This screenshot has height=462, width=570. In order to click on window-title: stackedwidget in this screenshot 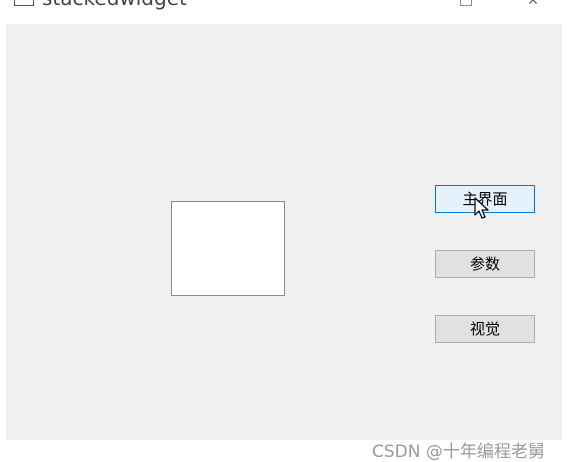, I will do `click(114, 5)`.